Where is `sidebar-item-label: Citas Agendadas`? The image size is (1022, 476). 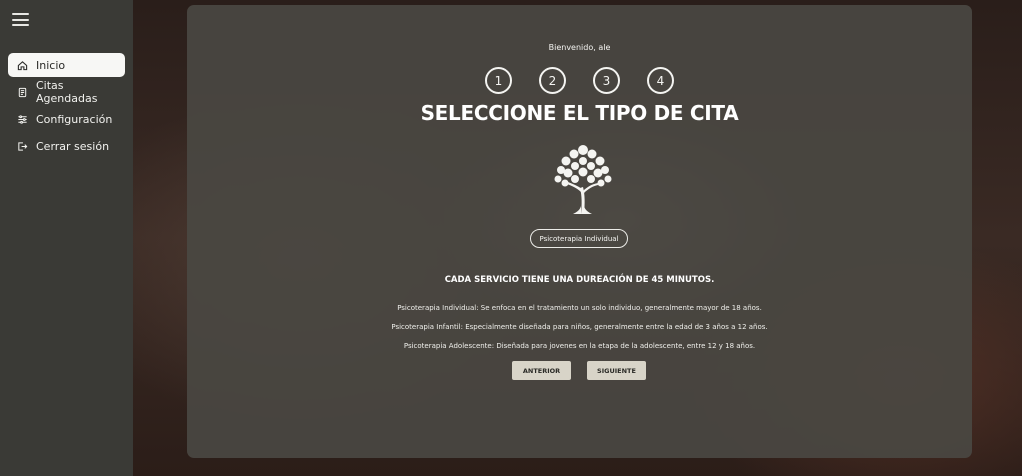 sidebar-item-label: Citas Agendadas is located at coordinates (67, 92).